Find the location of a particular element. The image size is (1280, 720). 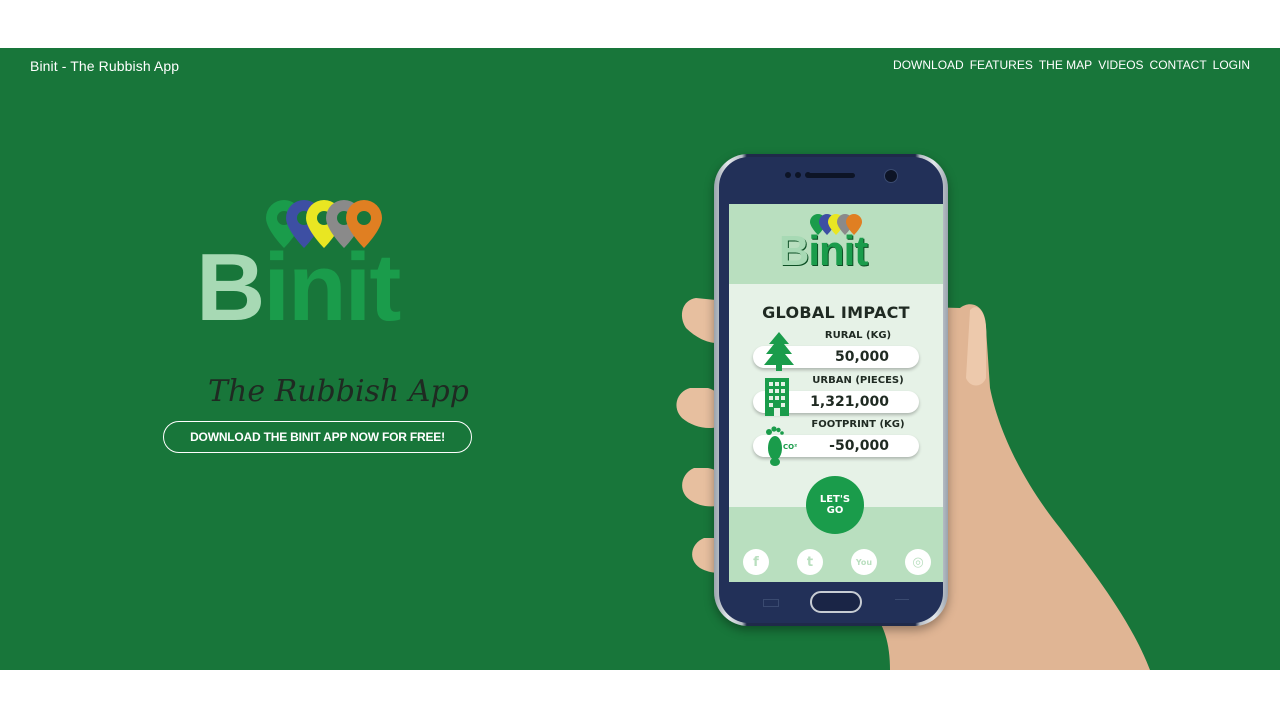

tree-icon is located at coordinates (779, 351).